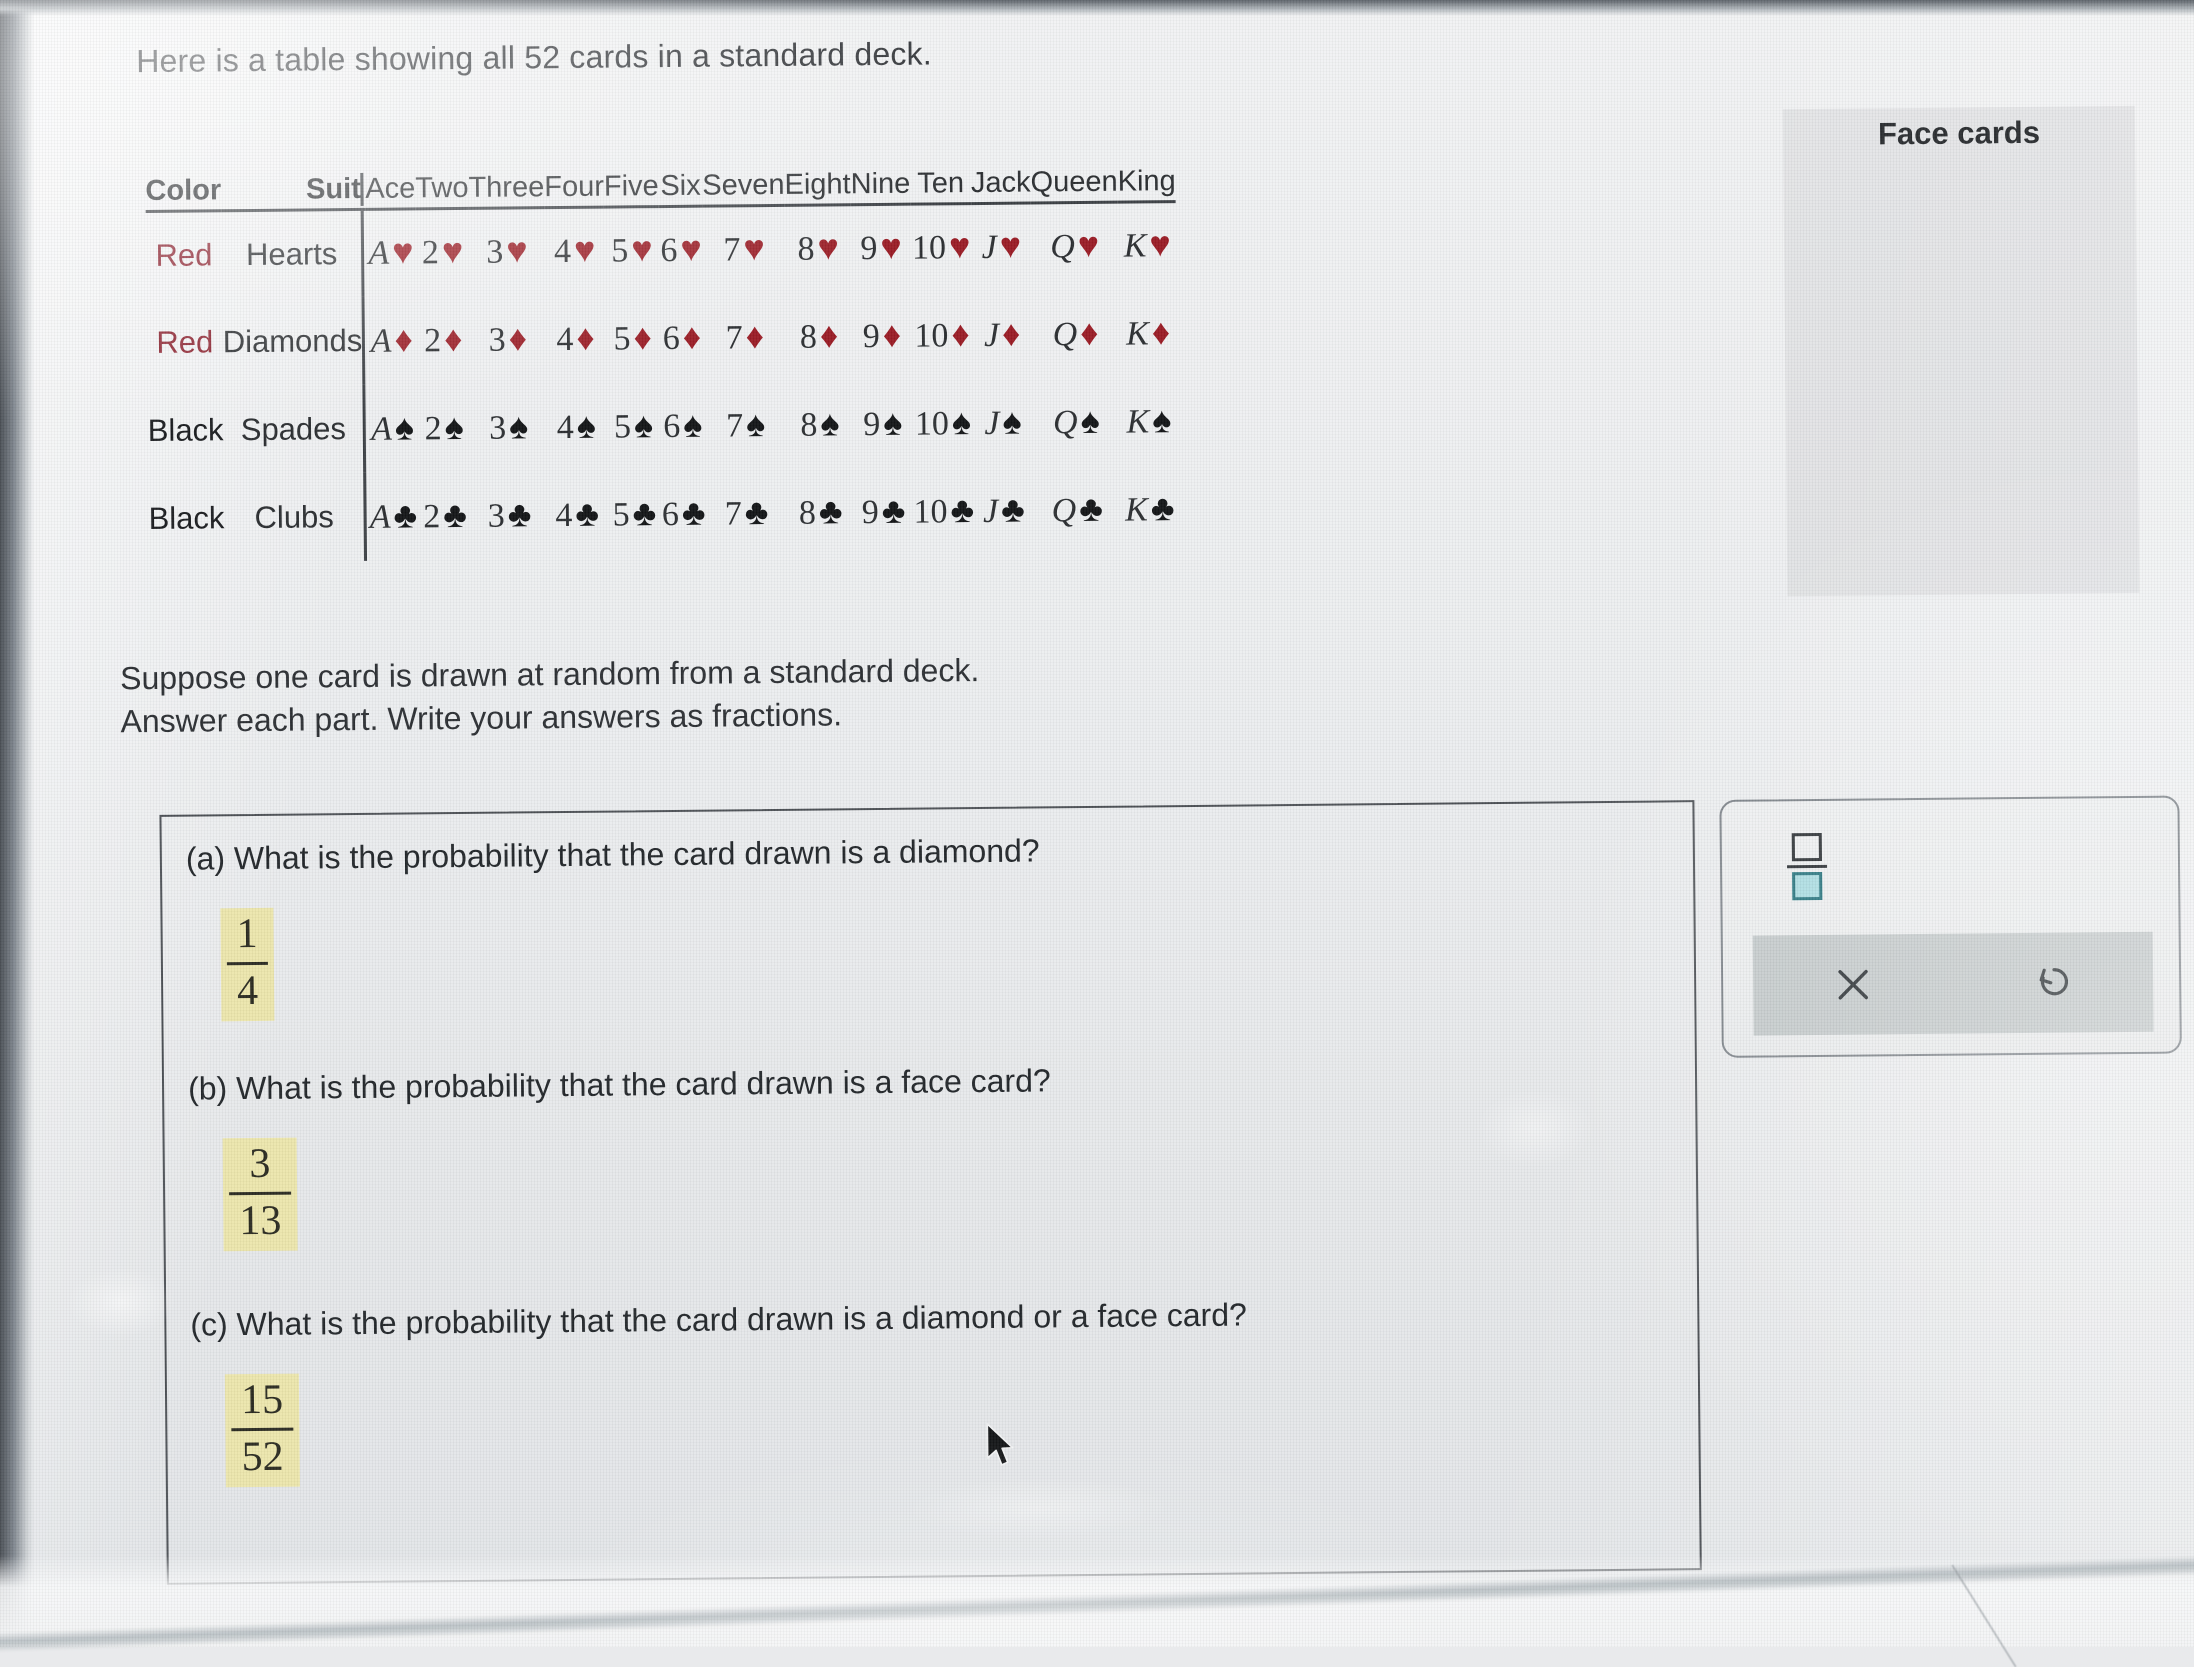 The image size is (2194, 1667). I want to click on cell-color-spades: Black, so click(185, 430).